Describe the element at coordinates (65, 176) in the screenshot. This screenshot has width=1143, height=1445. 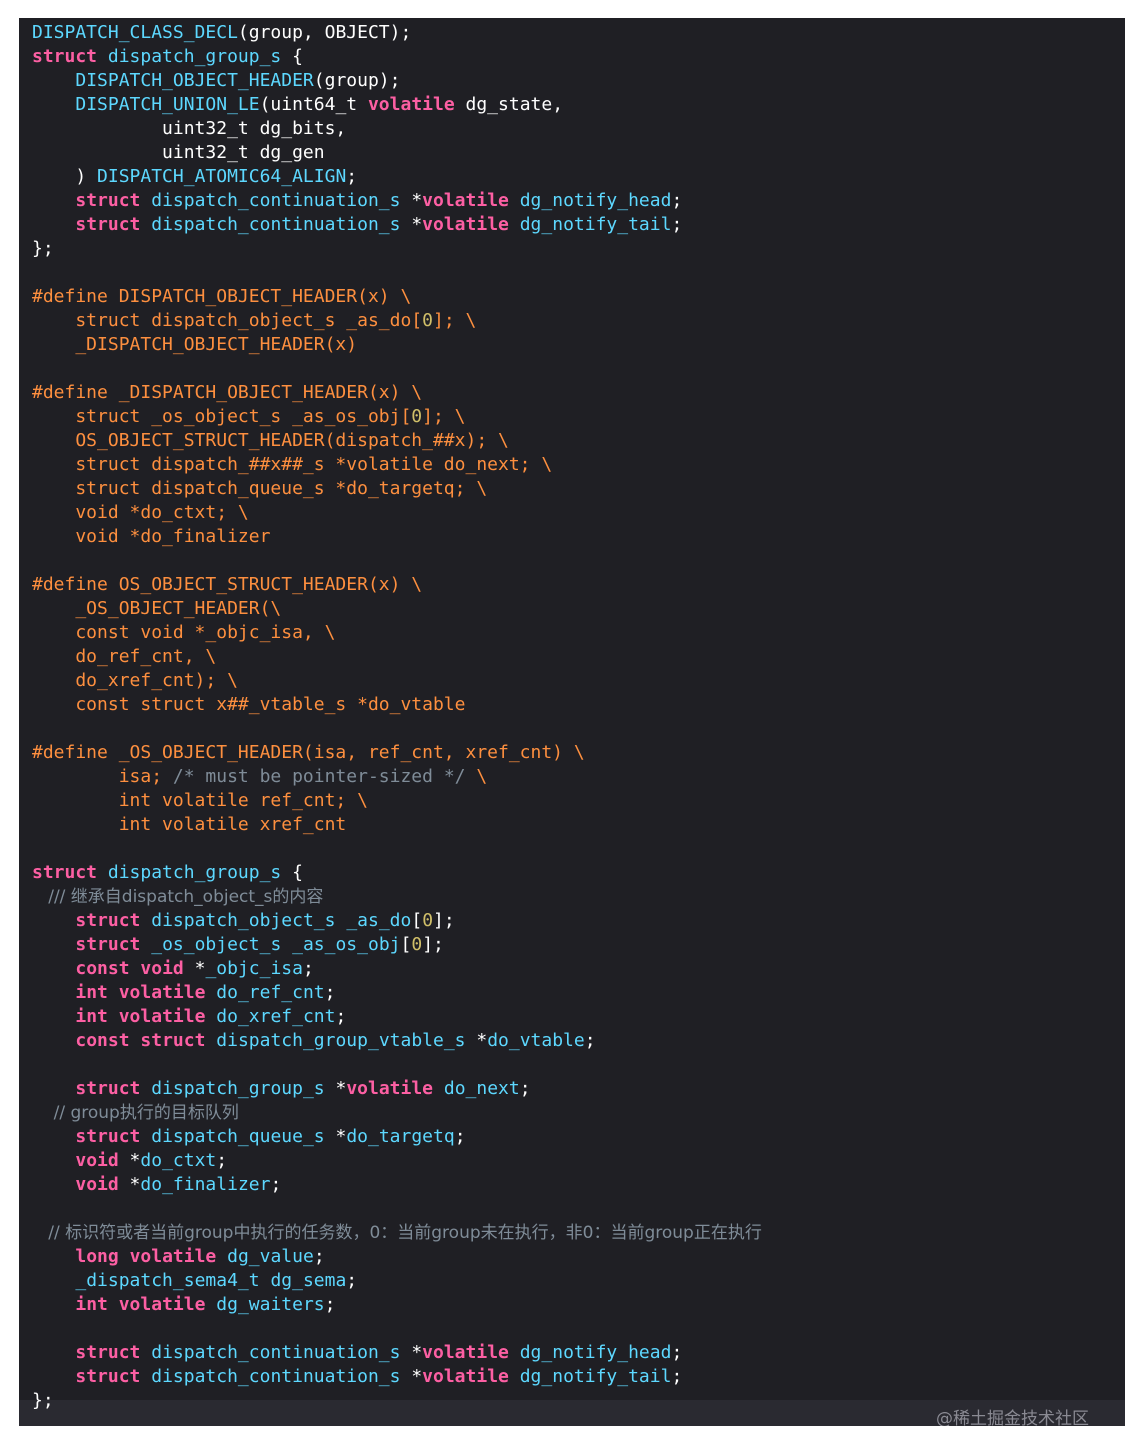
I see `code-token: )` at that location.